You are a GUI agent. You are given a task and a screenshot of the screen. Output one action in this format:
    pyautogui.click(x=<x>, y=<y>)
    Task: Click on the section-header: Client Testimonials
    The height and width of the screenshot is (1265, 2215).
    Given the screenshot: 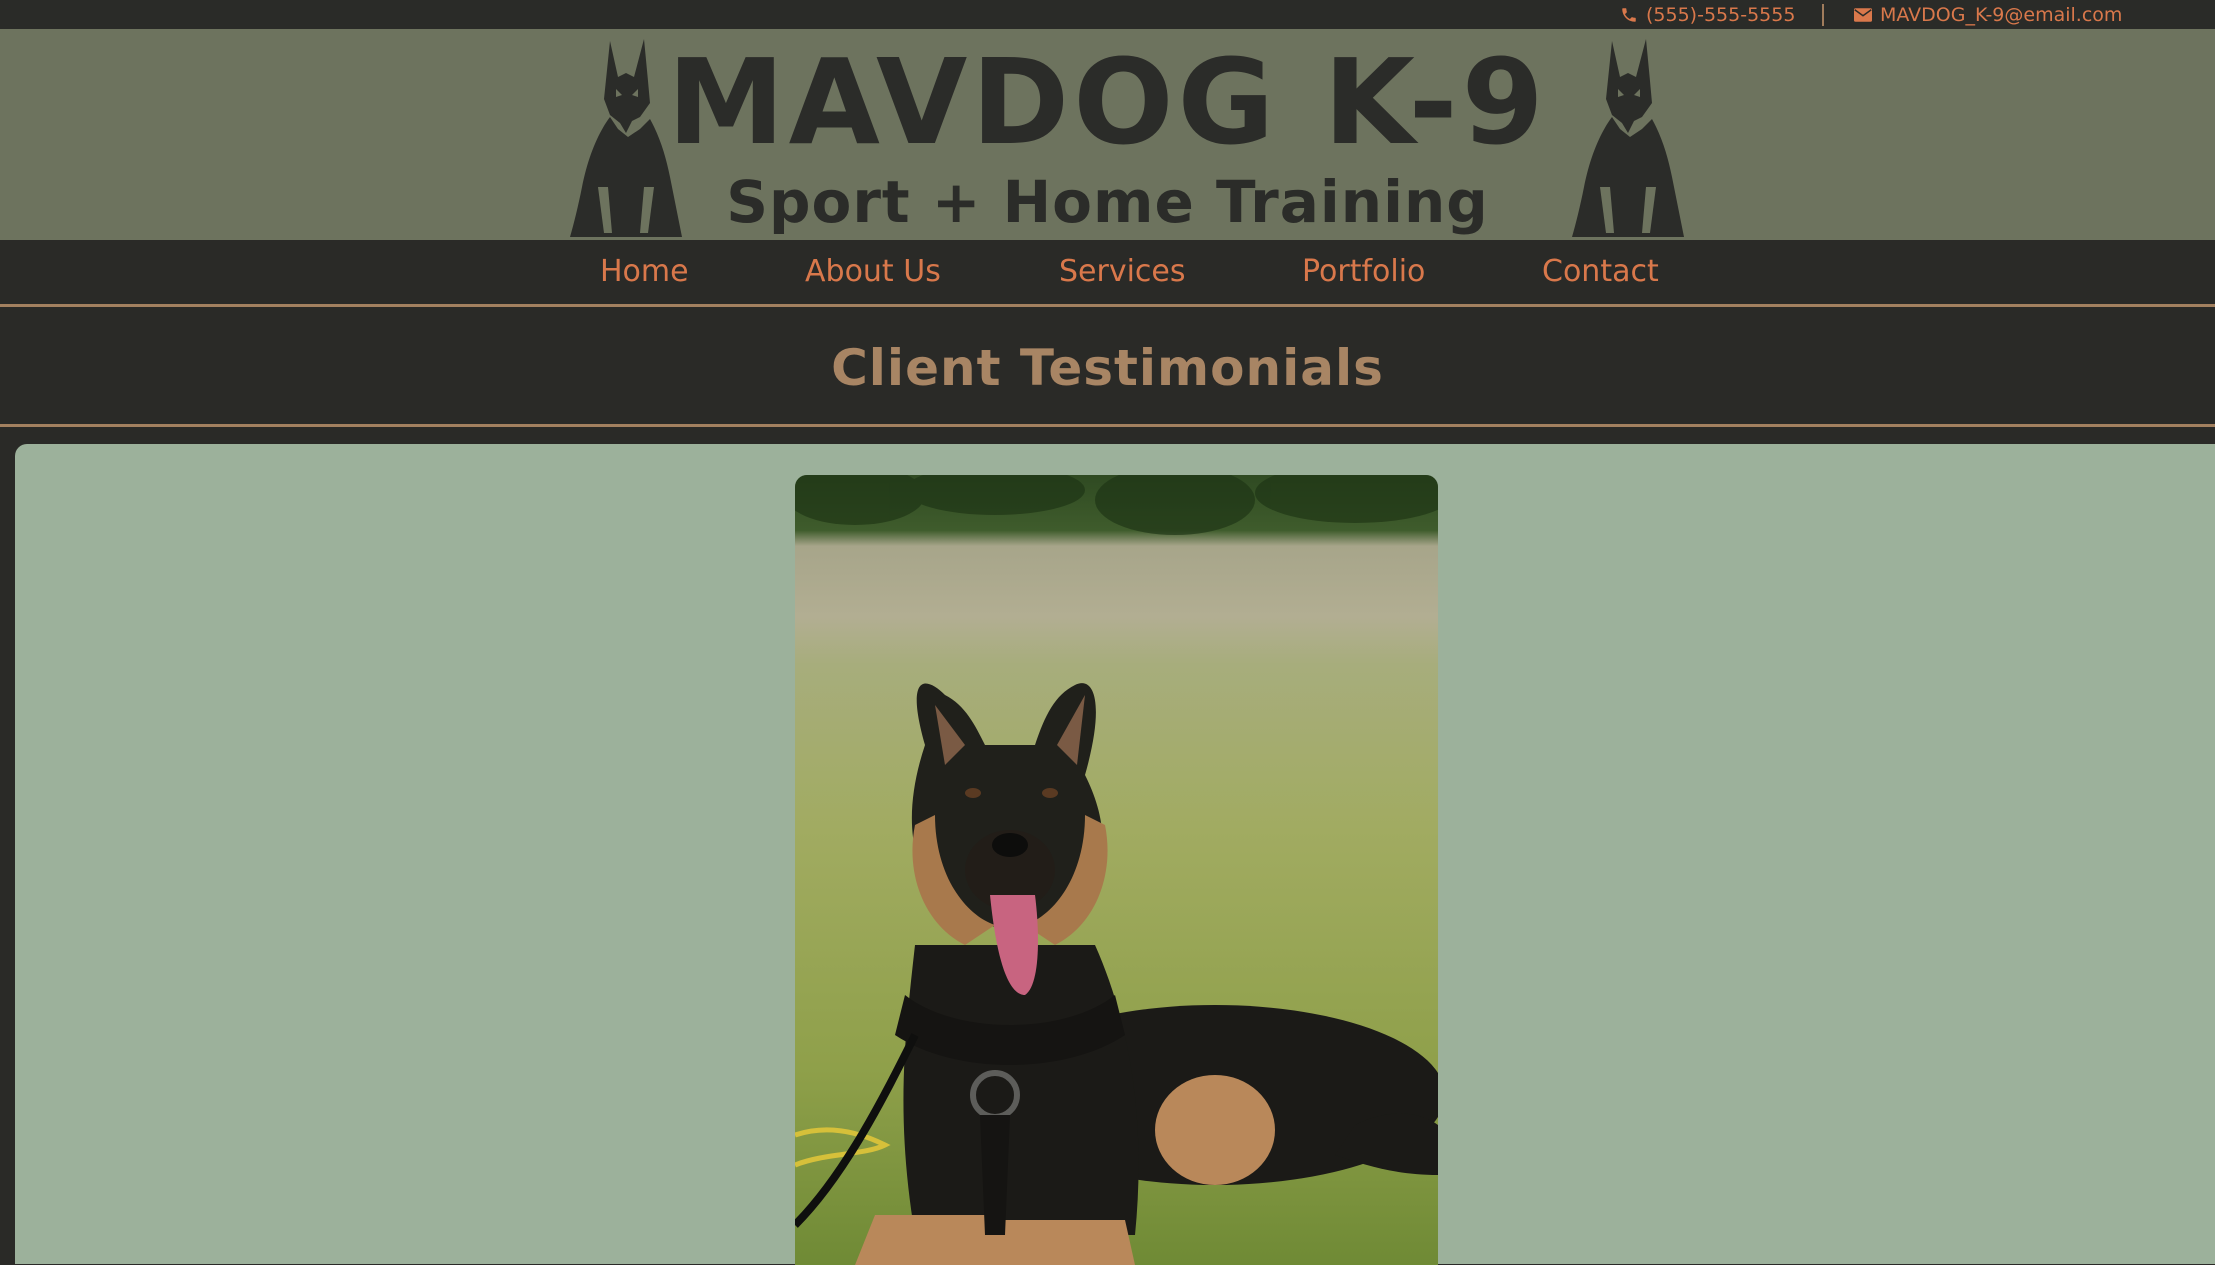 What is the action you would take?
    pyautogui.click(x=1107, y=367)
    